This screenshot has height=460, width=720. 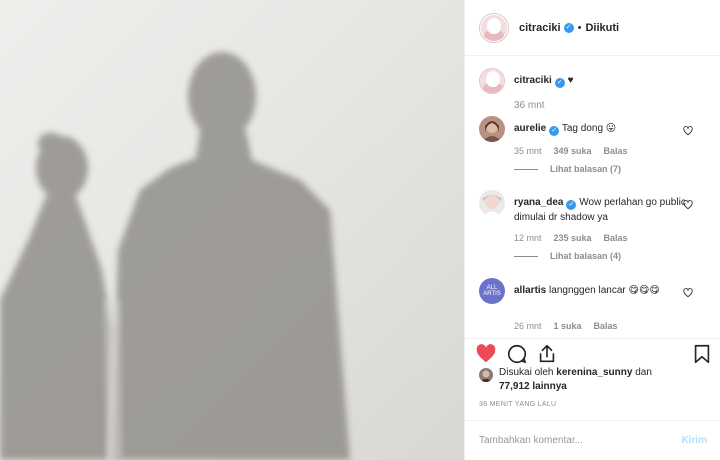 What do you see at coordinates (517, 354) in the screenshot?
I see `comment-icon` at bounding box center [517, 354].